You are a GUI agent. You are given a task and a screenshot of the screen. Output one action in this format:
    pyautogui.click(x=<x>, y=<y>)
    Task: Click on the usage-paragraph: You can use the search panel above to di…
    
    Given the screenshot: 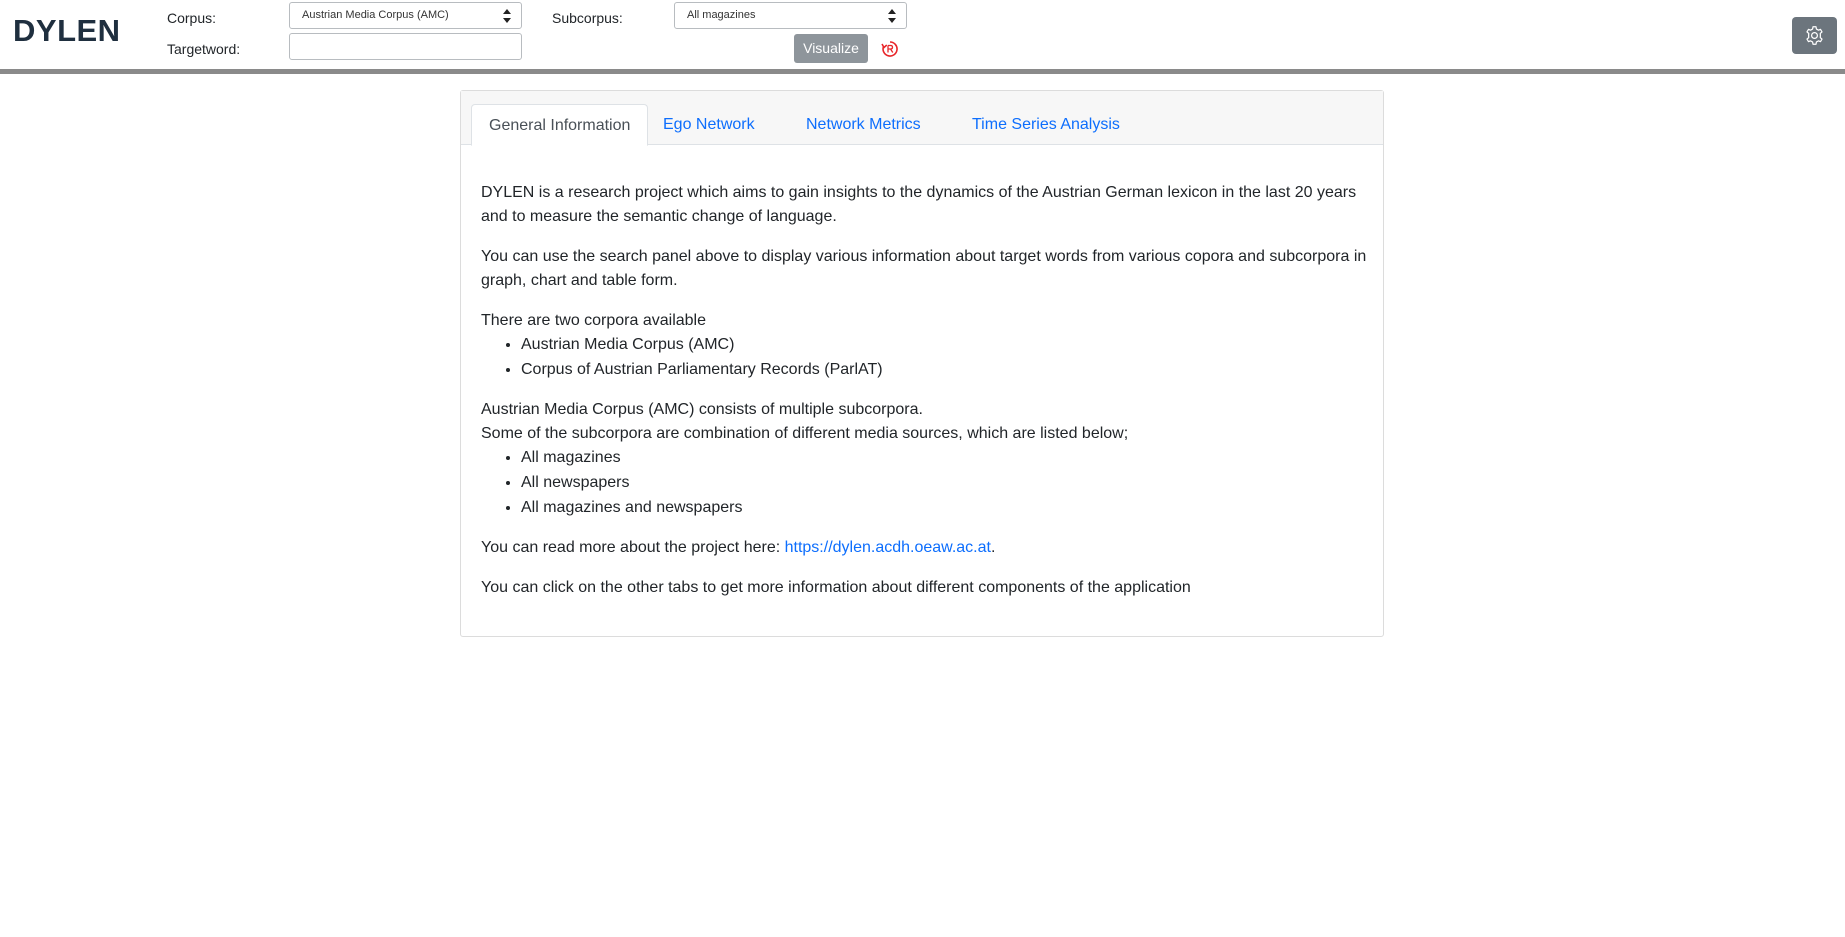 What is the action you would take?
    pyautogui.click(x=924, y=268)
    